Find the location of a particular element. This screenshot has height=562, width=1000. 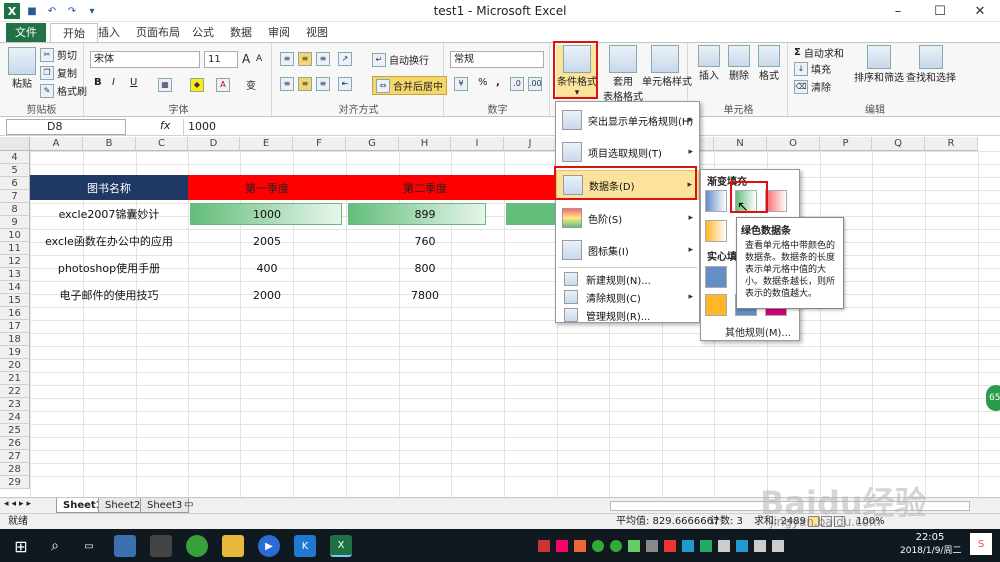

menu-highlight-rules: 突出显示单元格规则(H) ▸ is located at coordinates (627, 120).